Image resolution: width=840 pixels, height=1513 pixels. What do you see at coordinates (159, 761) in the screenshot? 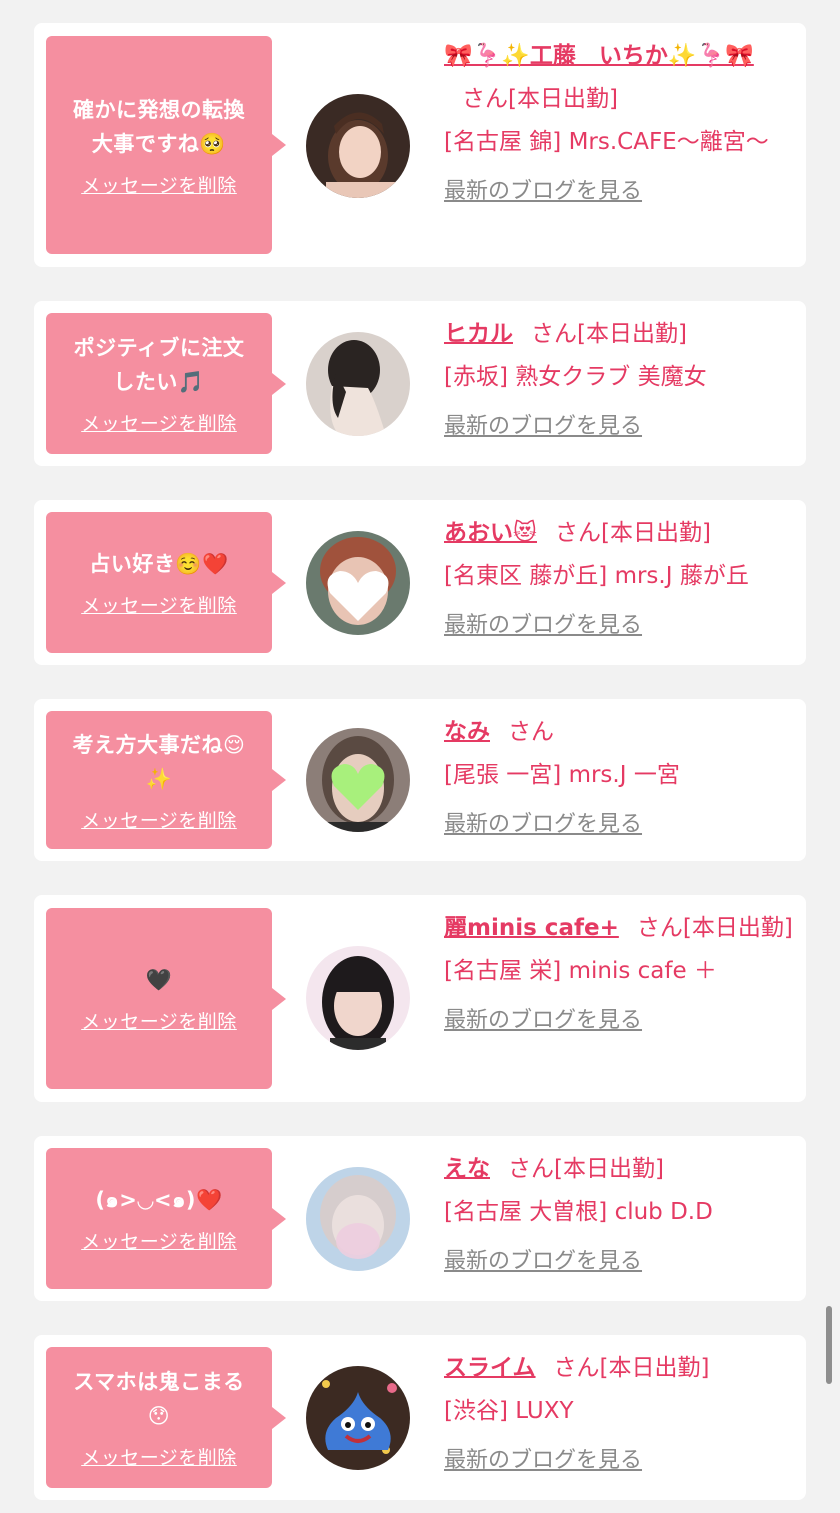
I see `message-text: 考え方大事だね😌 ✨` at bounding box center [159, 761].